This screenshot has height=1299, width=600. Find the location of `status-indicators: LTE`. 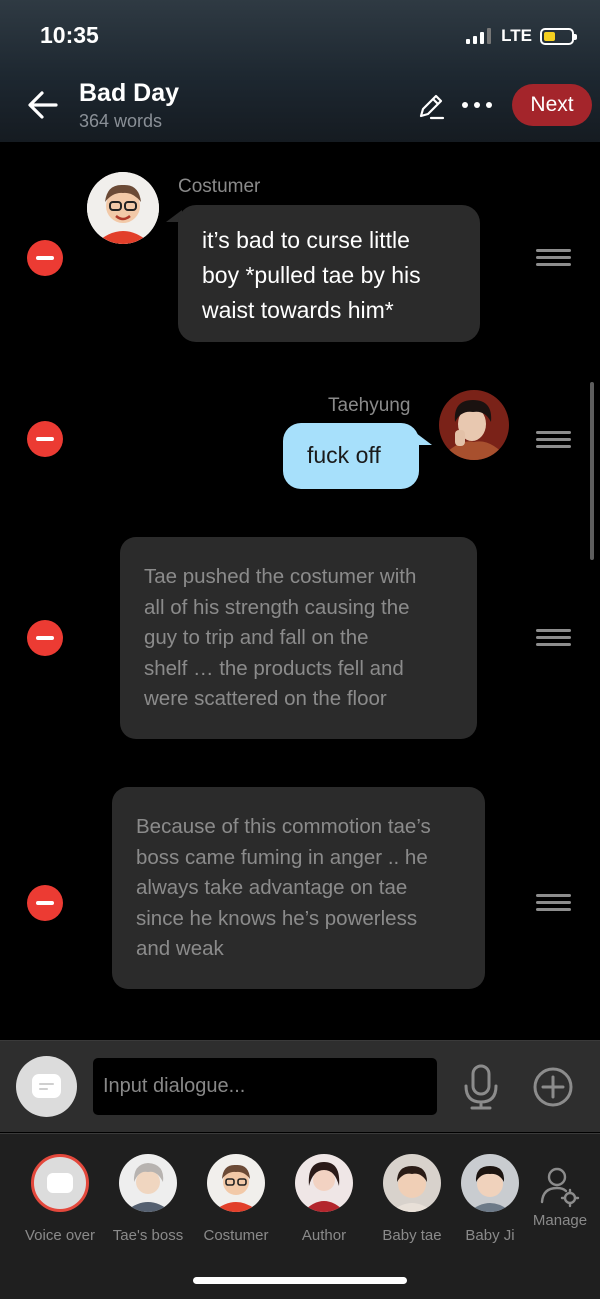

status-indicators: LTE is located at coordinates (521, 36).